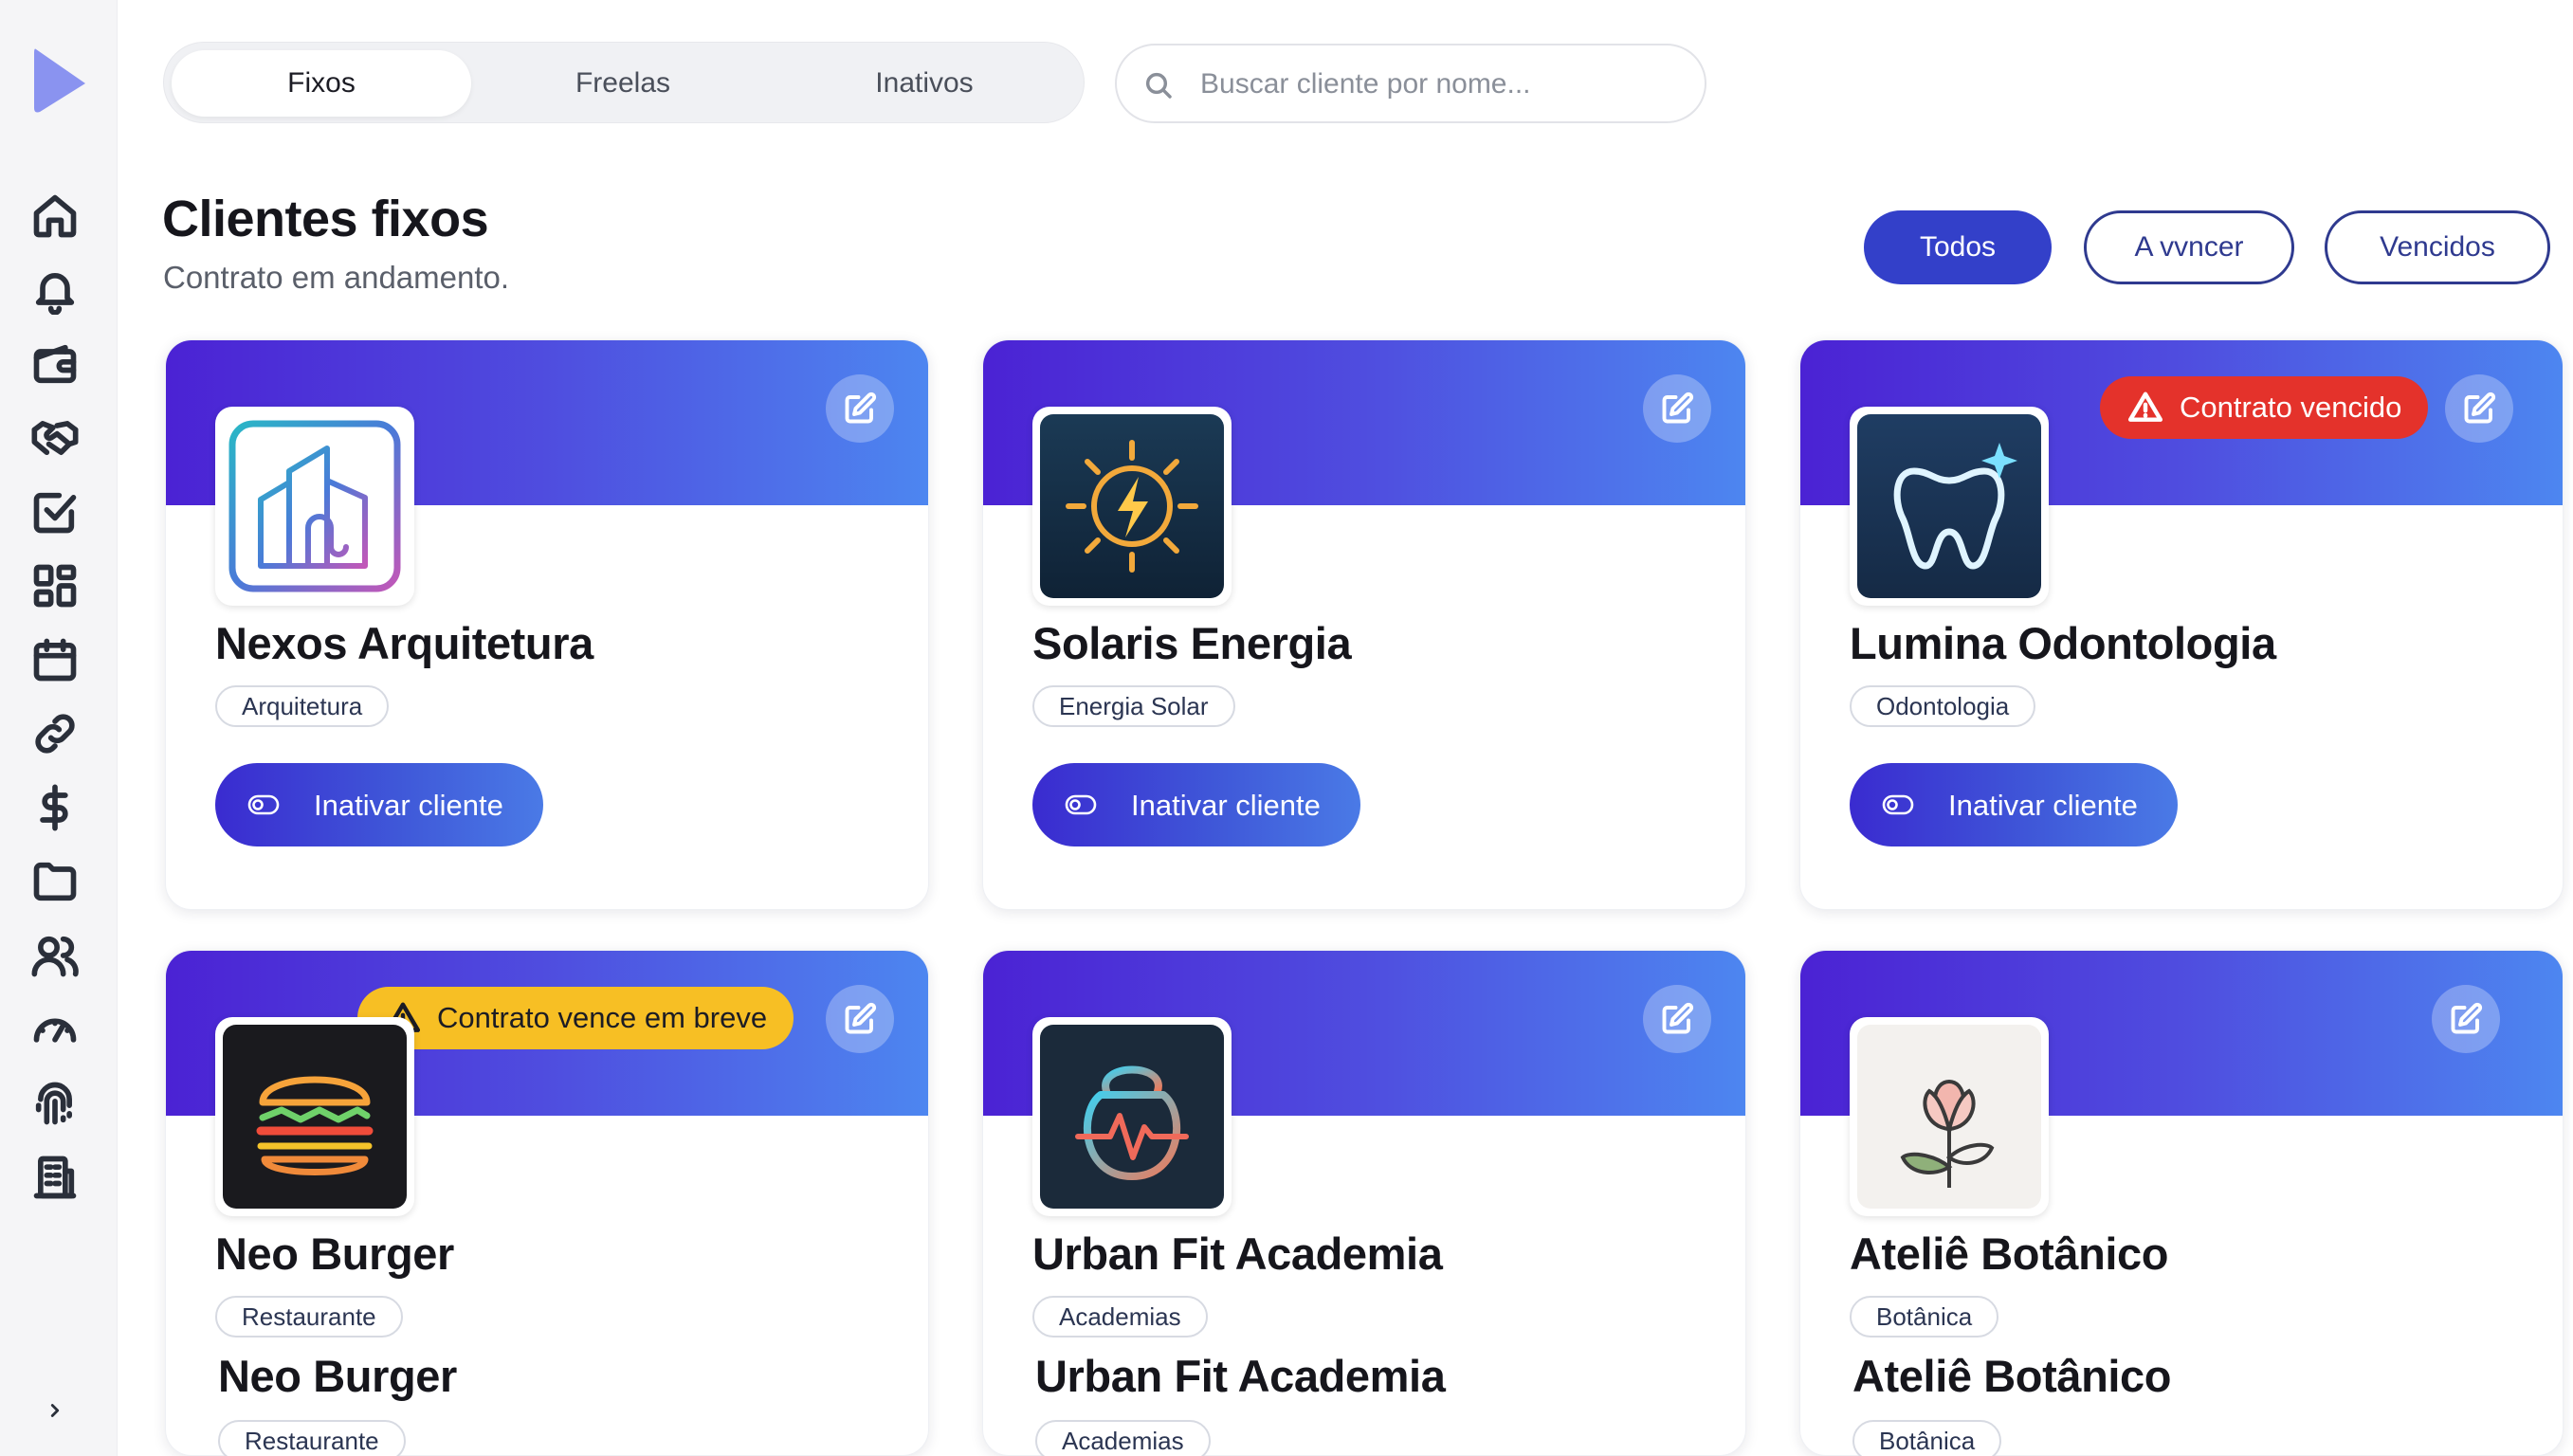 The image size is (2573, 1456). I want to click on building-icon, so click(55, 1177).